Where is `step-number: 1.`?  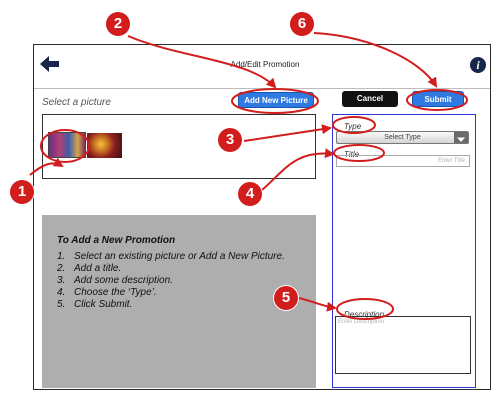 step-number: 1. is located at coordinates (61, 256).